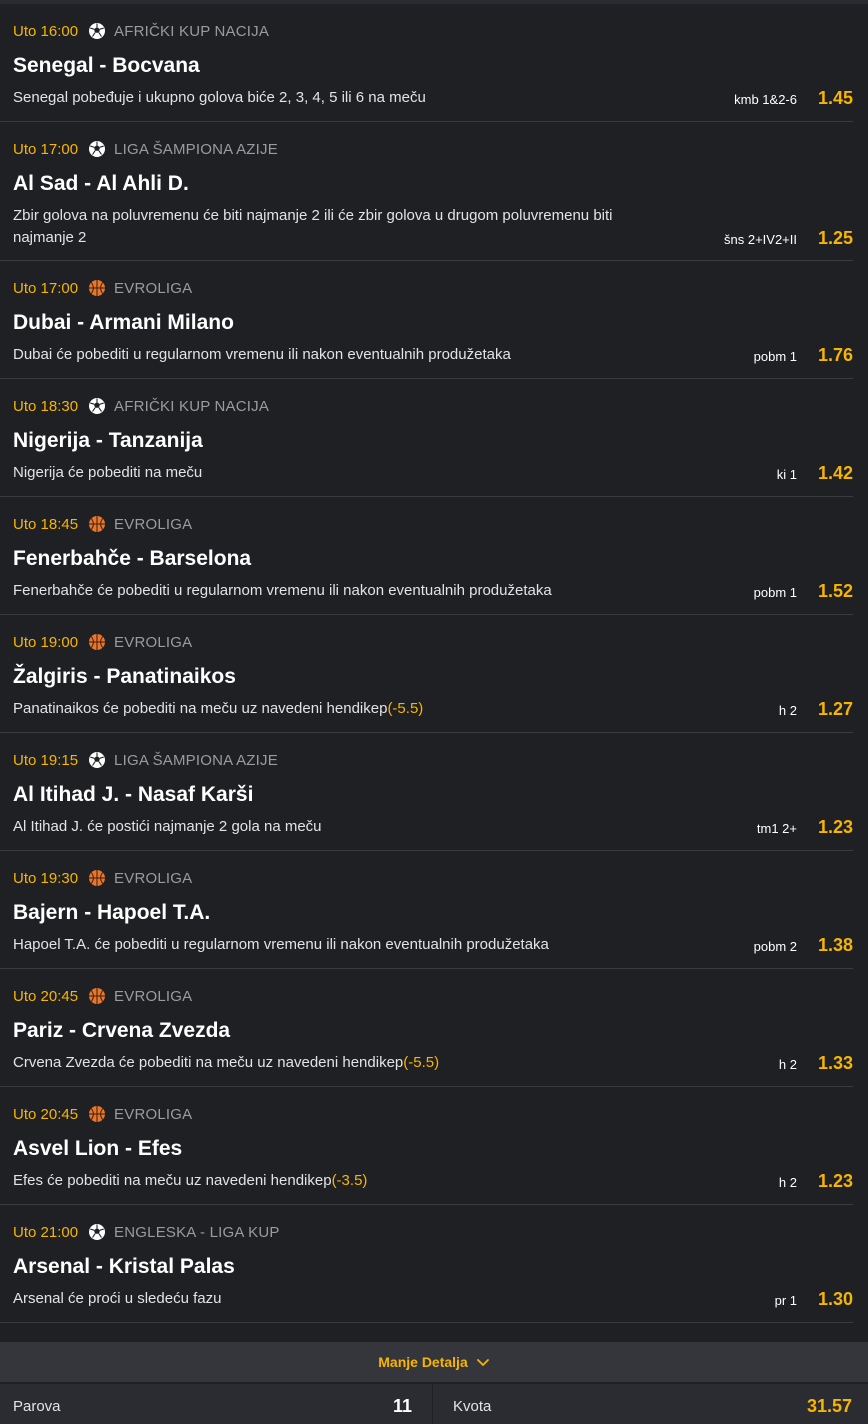 The height and width of the screenshot is (1424, 868). I want to click on event-teams: Senegal - Bocvana, so click(106, 65).